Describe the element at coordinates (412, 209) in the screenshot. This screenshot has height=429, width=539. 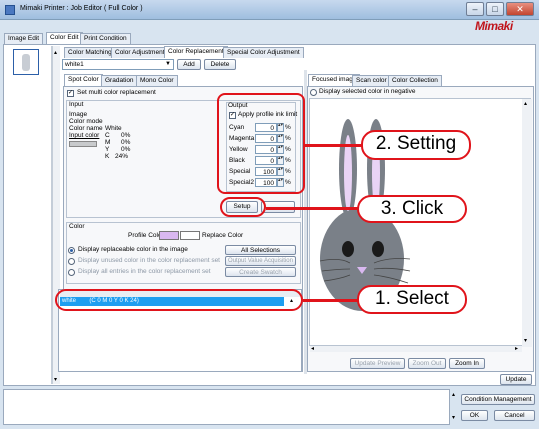
I see `callout-click: 3. Click` at that location.